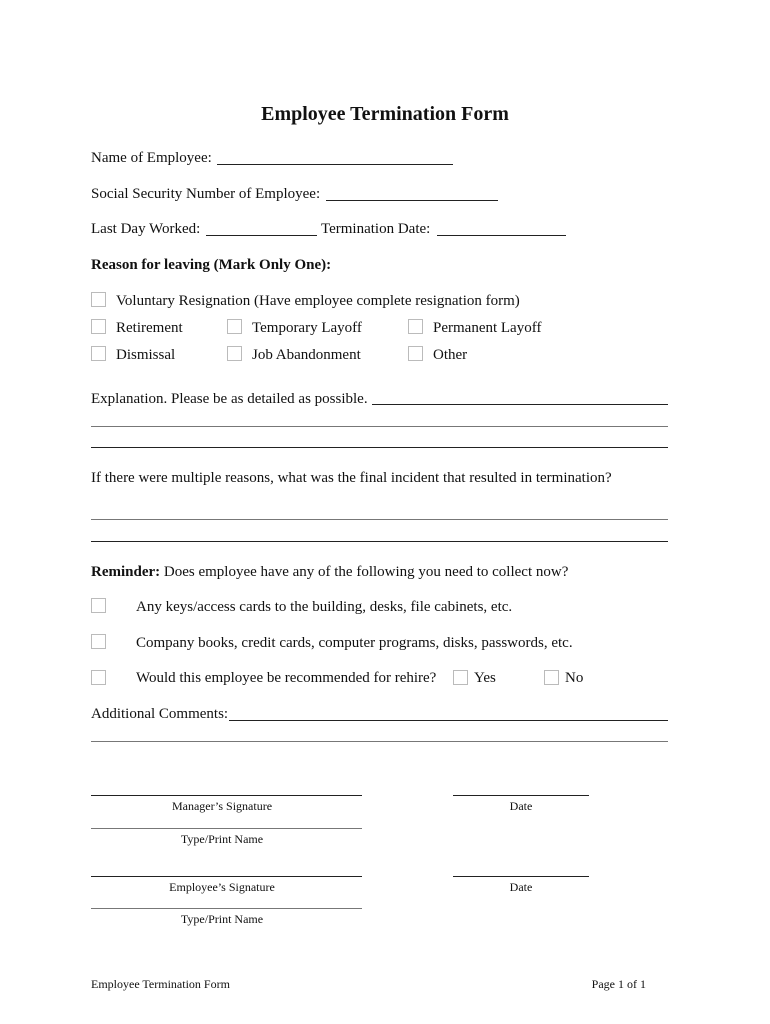  I want to click on rehire-yes-label: Yes, so click(485, 678).